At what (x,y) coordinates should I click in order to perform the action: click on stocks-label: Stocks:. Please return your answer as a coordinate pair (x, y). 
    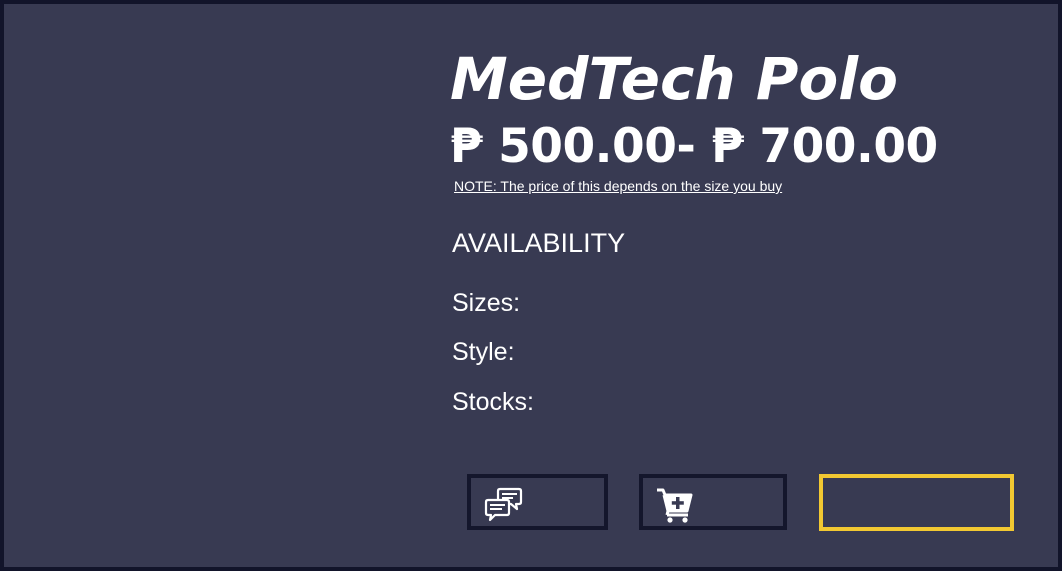
    Looking at the image, I should click on (493, 402).